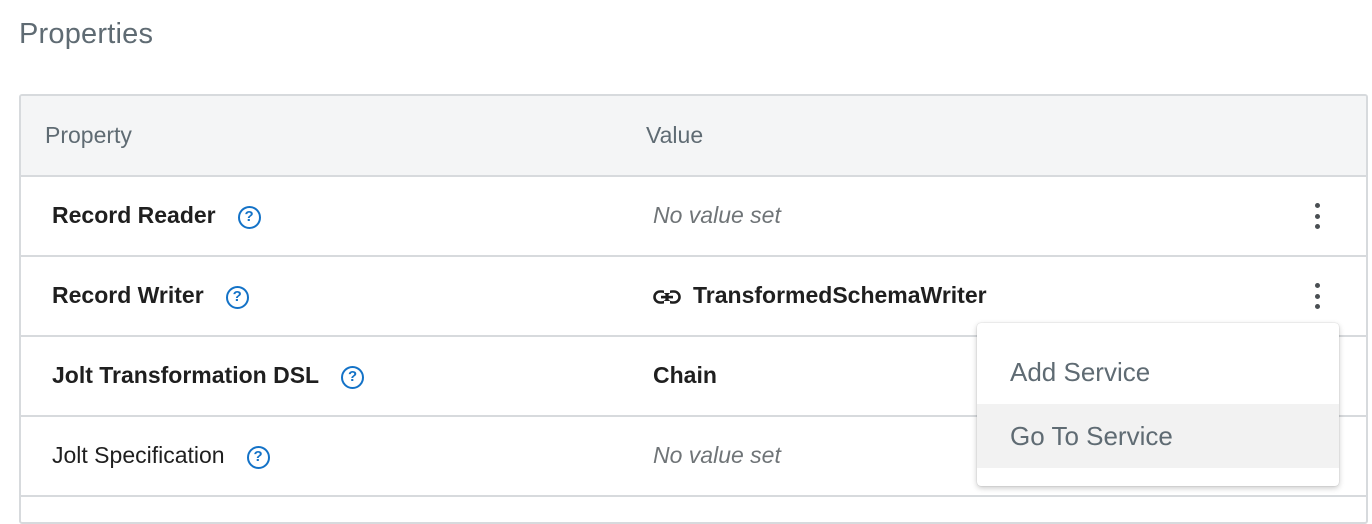  Describe the element at coordinates (675, 135) in the screenshot. I see `column-header-value: Value` at that location.